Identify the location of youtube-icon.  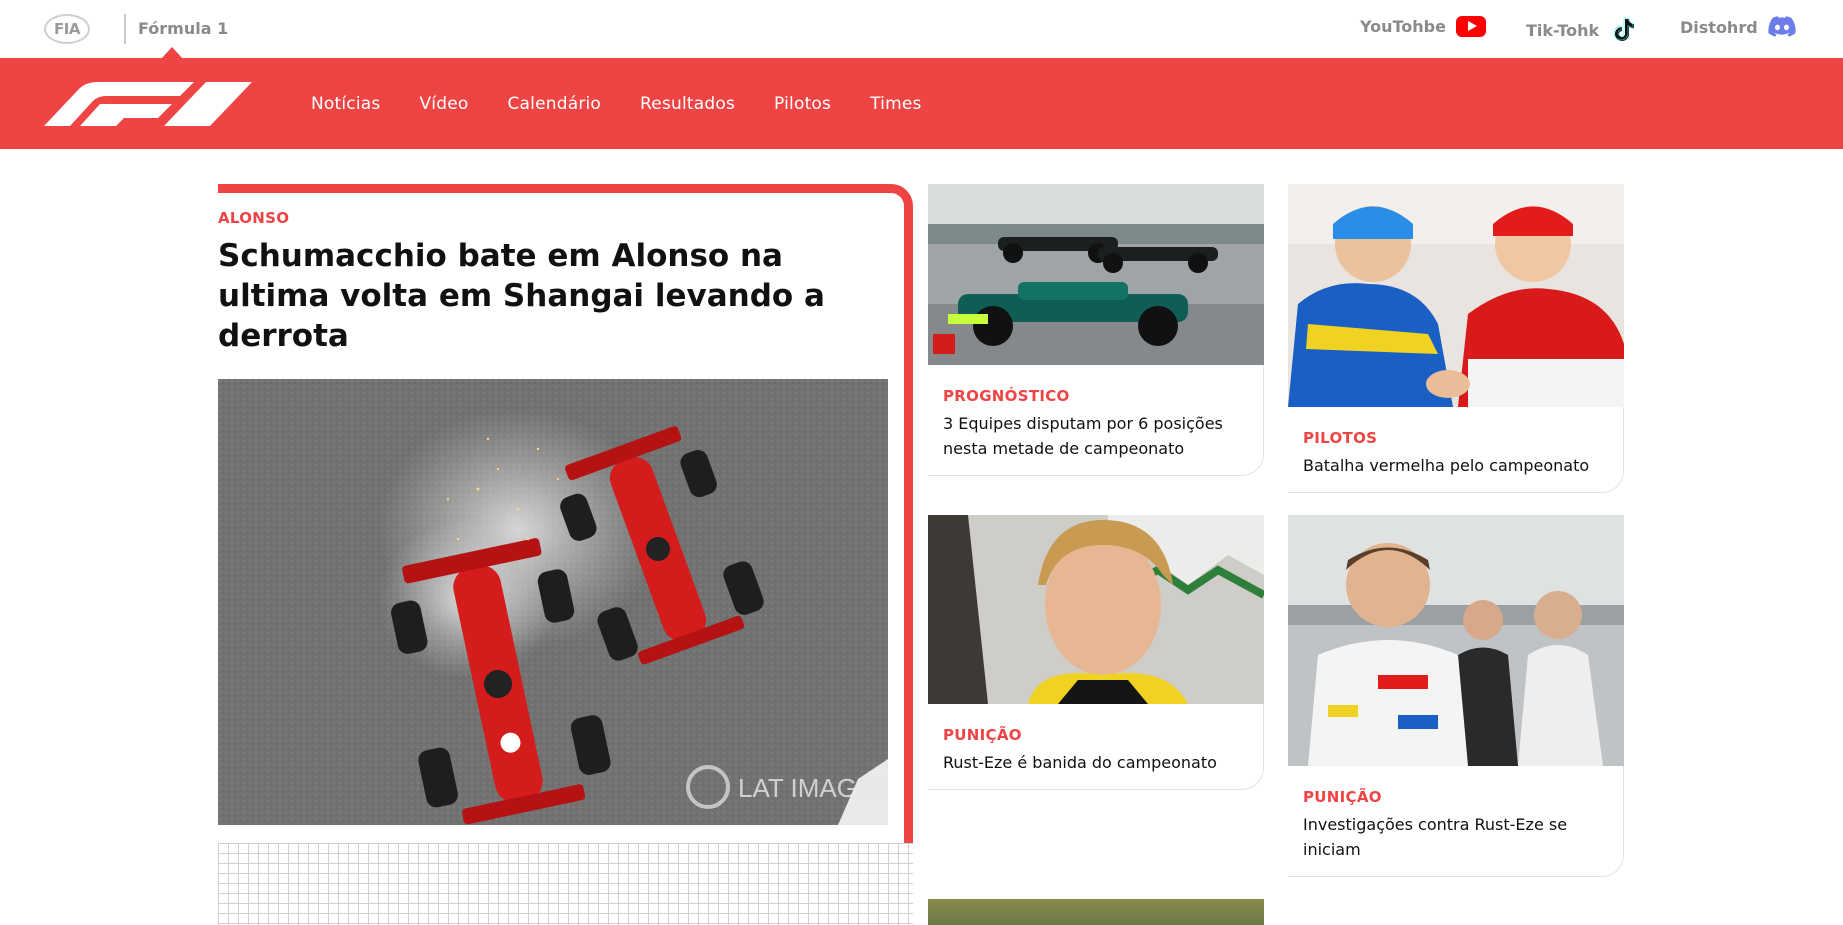
(1470, 26).